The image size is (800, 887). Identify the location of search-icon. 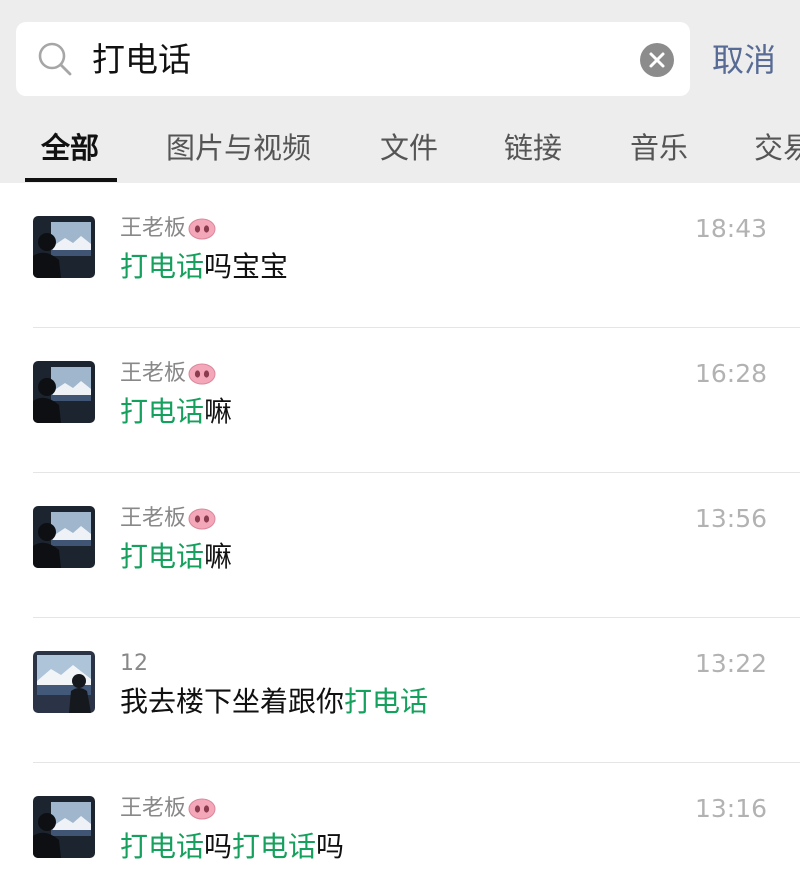
(55, 59).